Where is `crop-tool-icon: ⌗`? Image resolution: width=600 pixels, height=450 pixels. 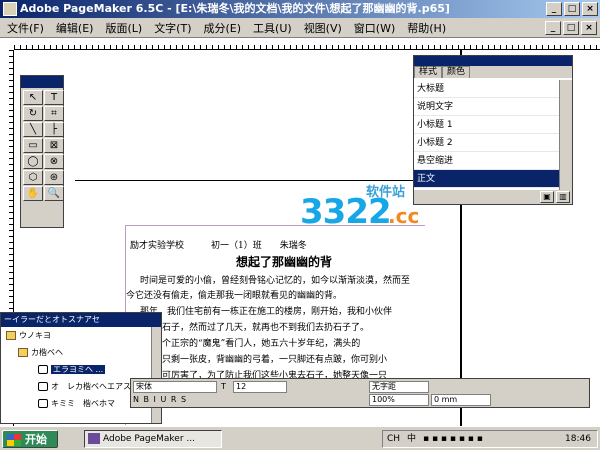 crop-tool-icon: ⌗ is located at coordinates (54, 113).